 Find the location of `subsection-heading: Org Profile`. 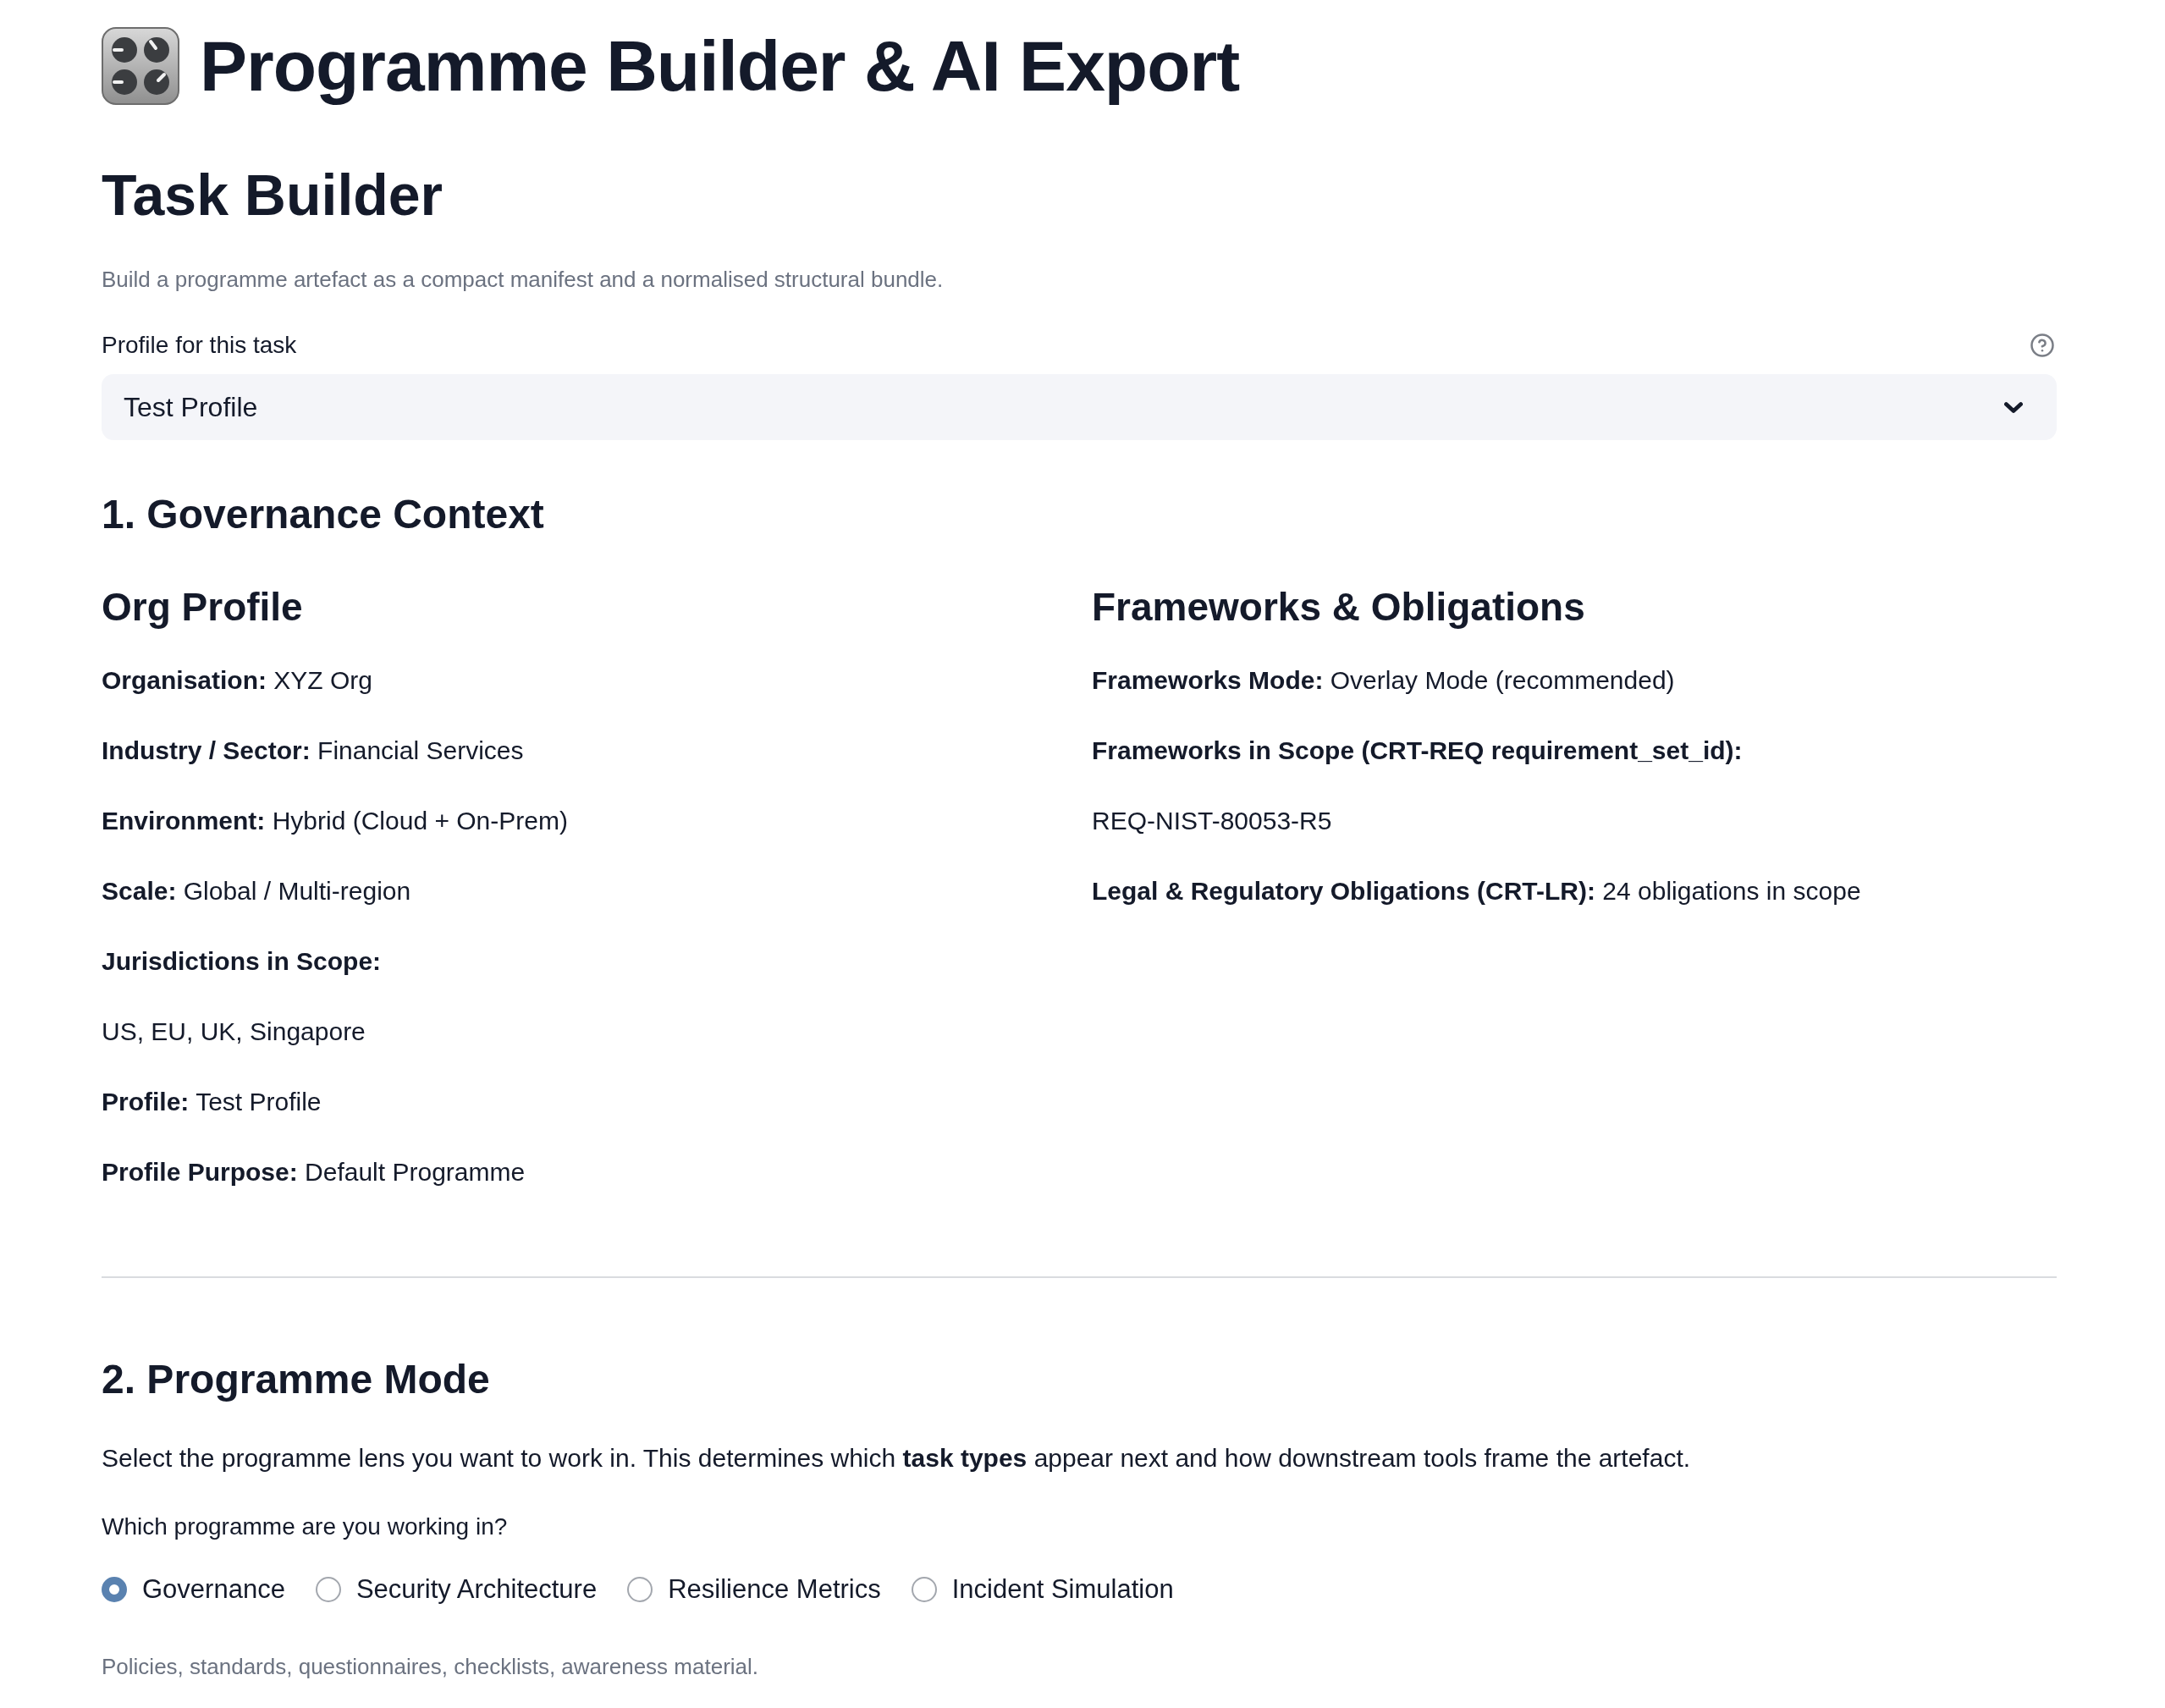

subsection-heading: Org Profile is located at coordinates (203, 607).